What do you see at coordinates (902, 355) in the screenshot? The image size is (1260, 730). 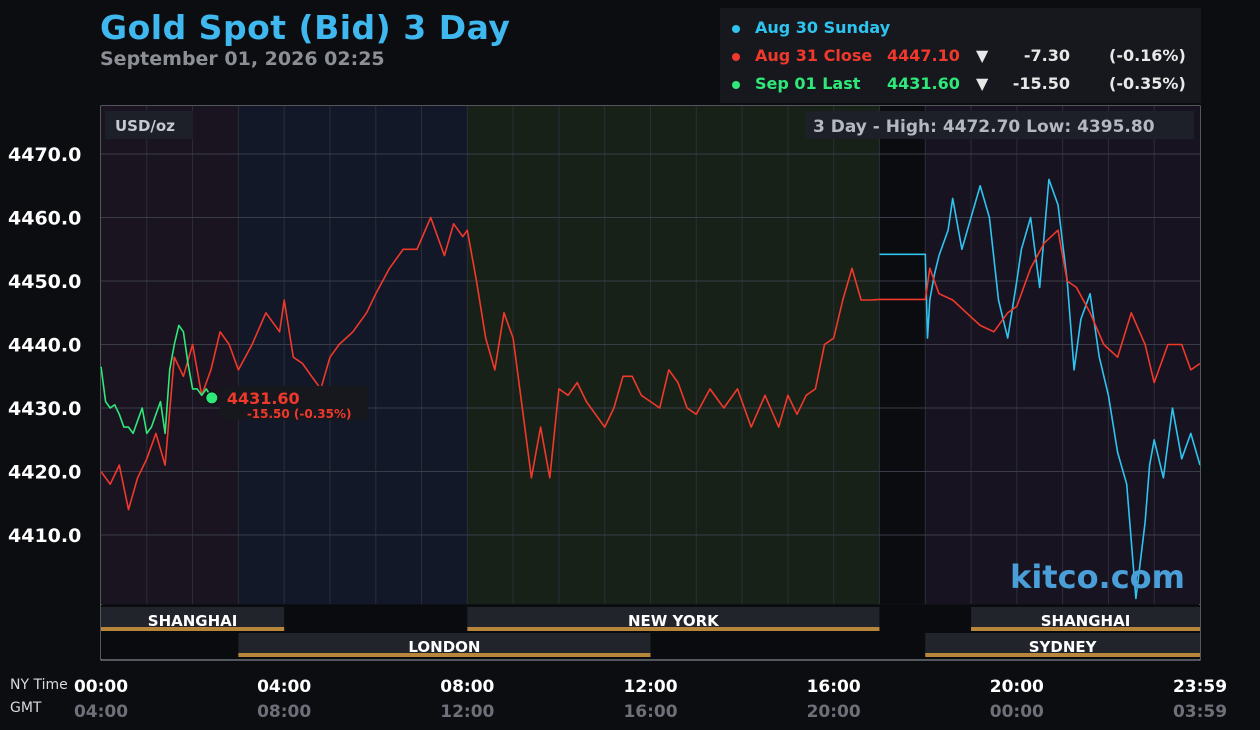 I see `closed-region` at bounding box center [902, 355].